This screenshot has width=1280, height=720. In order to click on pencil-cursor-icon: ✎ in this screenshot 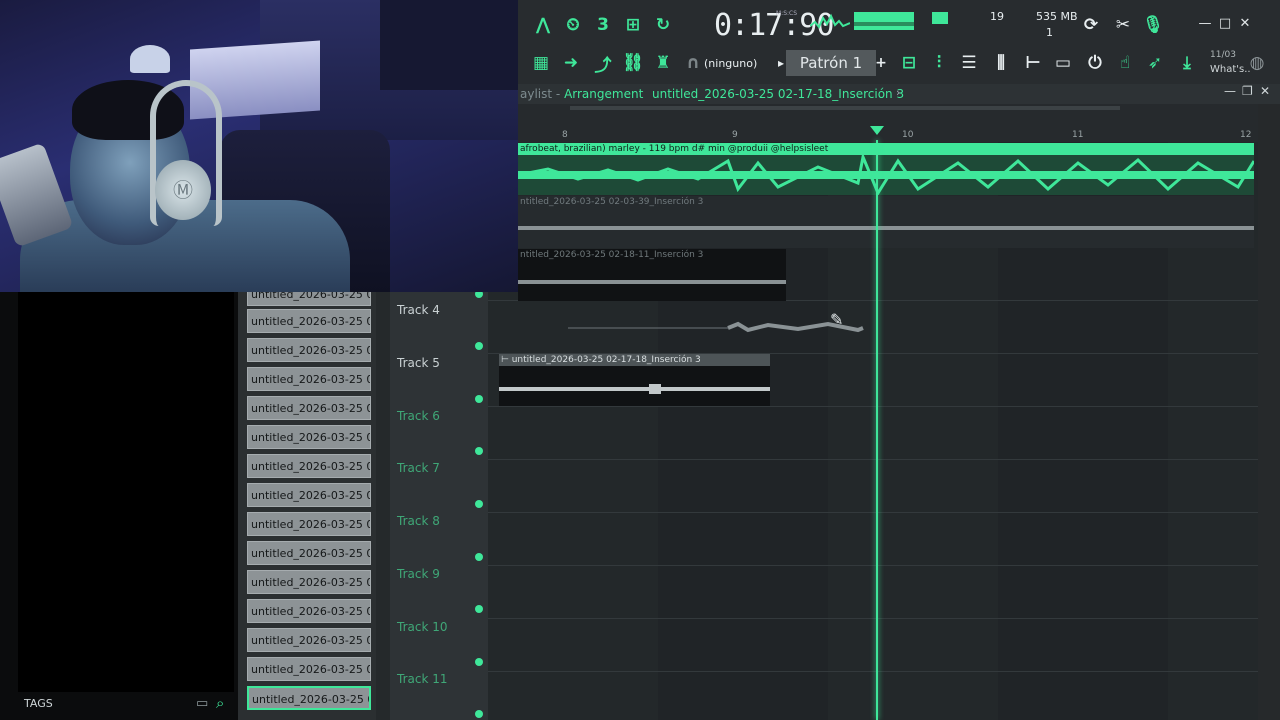, I will do `click(837, 319)`.